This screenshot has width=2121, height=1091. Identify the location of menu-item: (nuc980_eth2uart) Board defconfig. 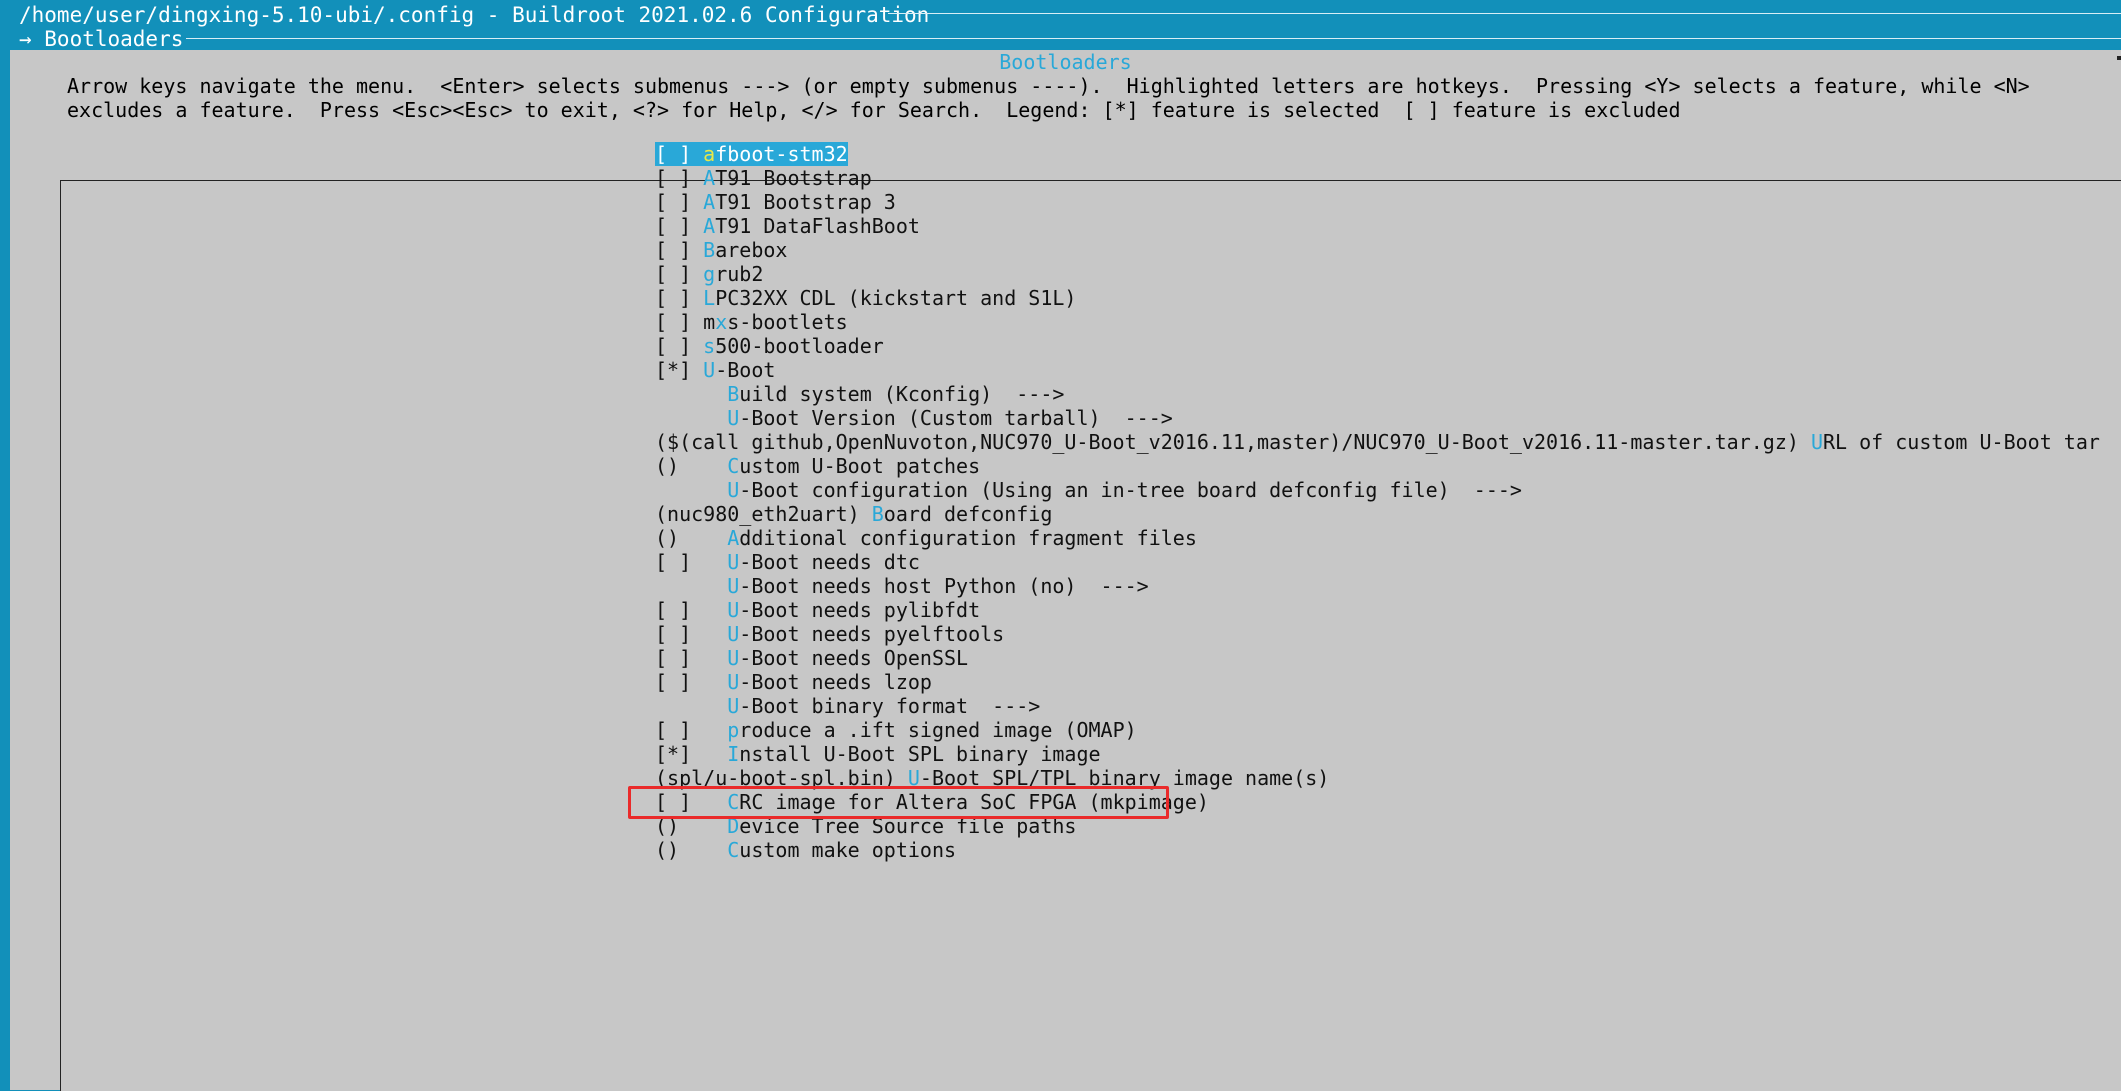
(1377, 514).